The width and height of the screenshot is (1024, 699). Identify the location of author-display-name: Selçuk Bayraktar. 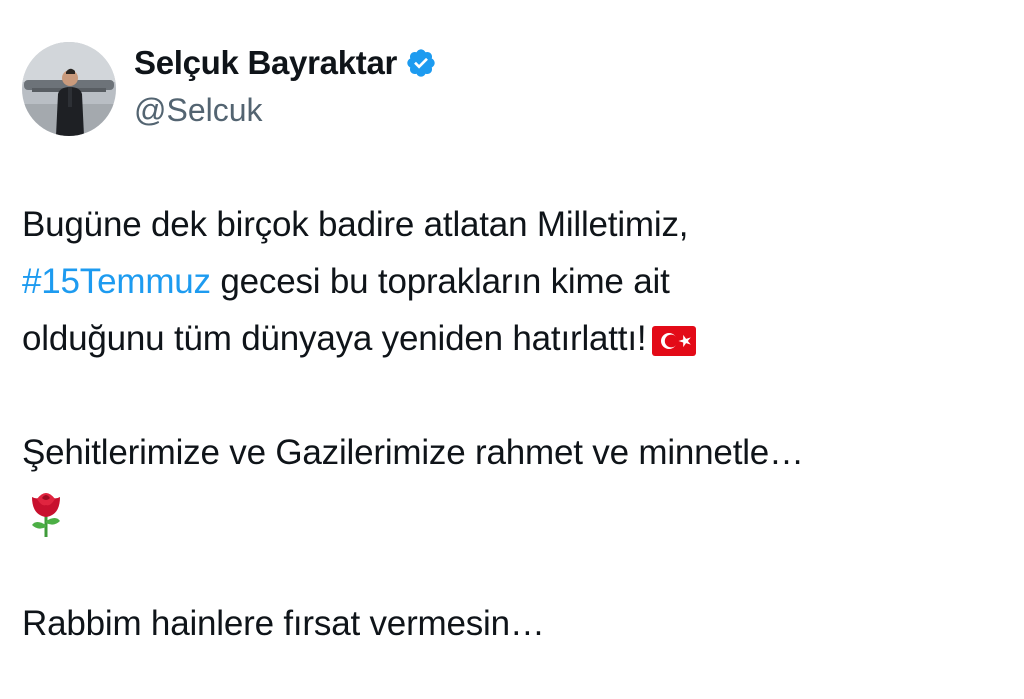
(265, 63).